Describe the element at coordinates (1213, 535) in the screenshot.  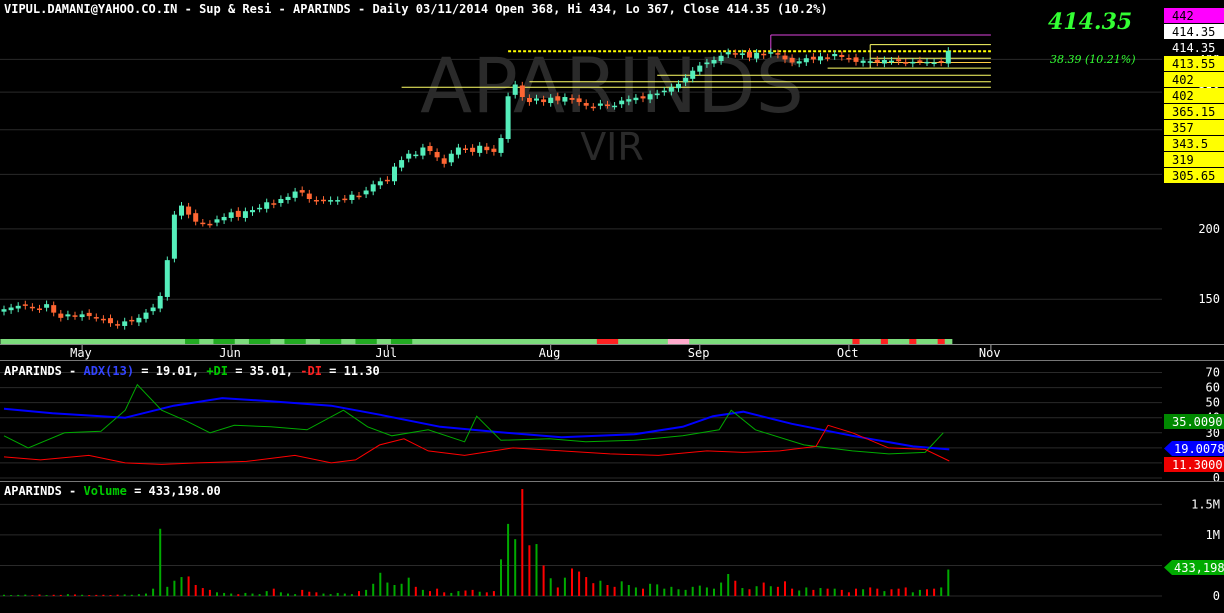
I see `volume-tick-label: 1M` at that location.